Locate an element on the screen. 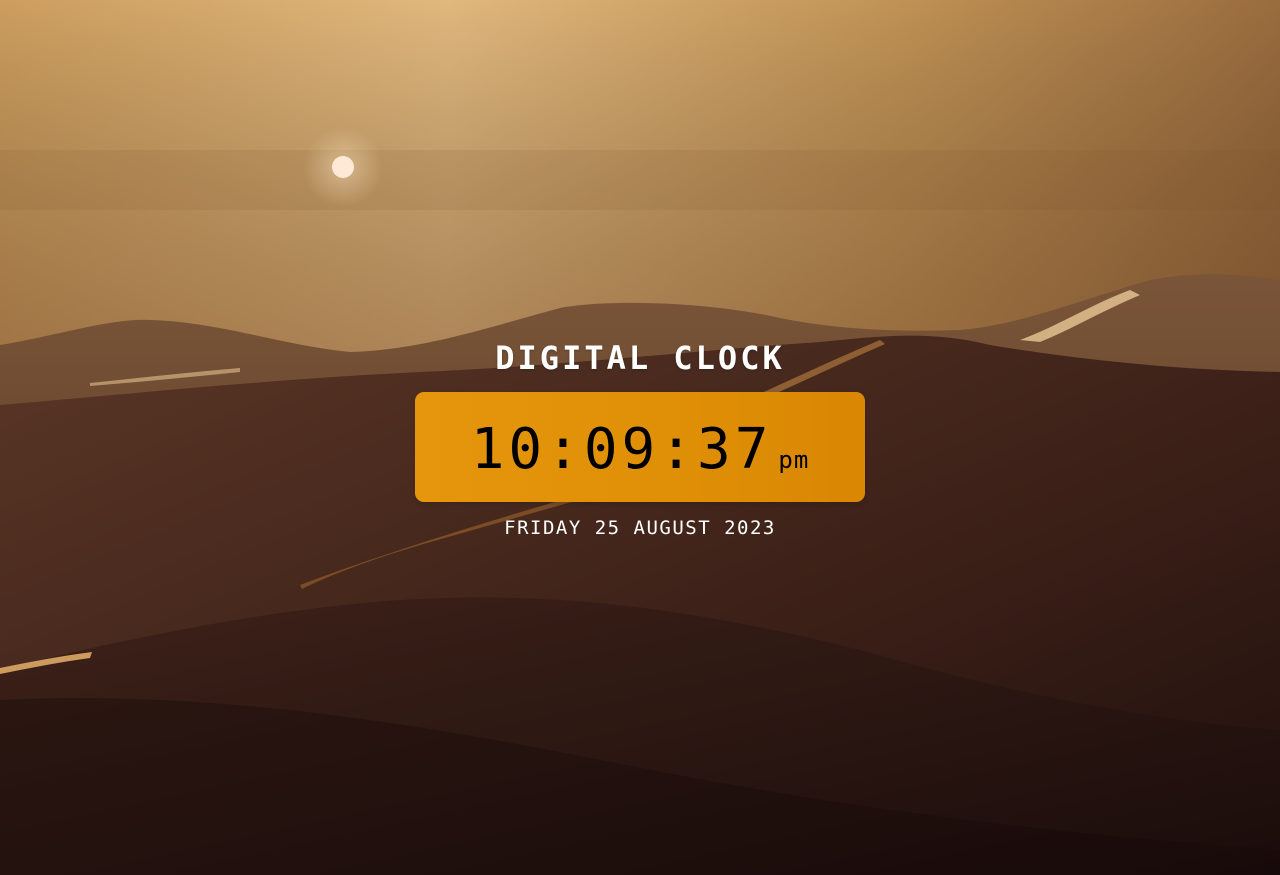 The image size is (1280, 875). time-readout: 10:09:37 pm is located at coordinates (640, 450).